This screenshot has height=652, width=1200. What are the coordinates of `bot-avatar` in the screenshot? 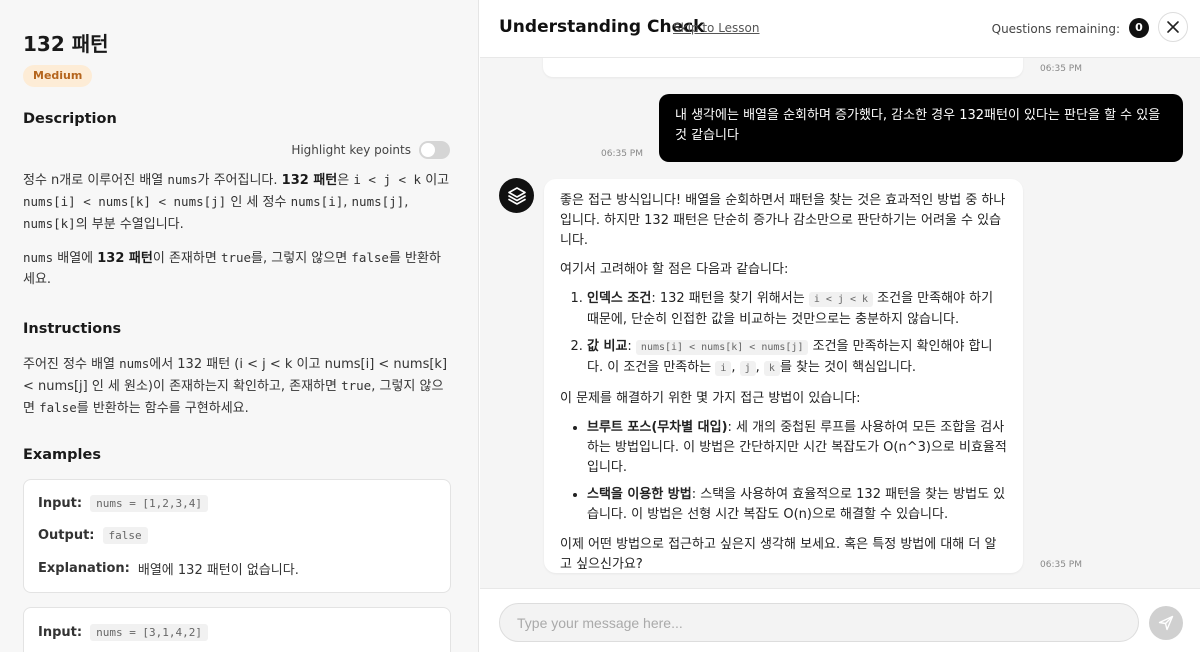 It's located at (516, 195).